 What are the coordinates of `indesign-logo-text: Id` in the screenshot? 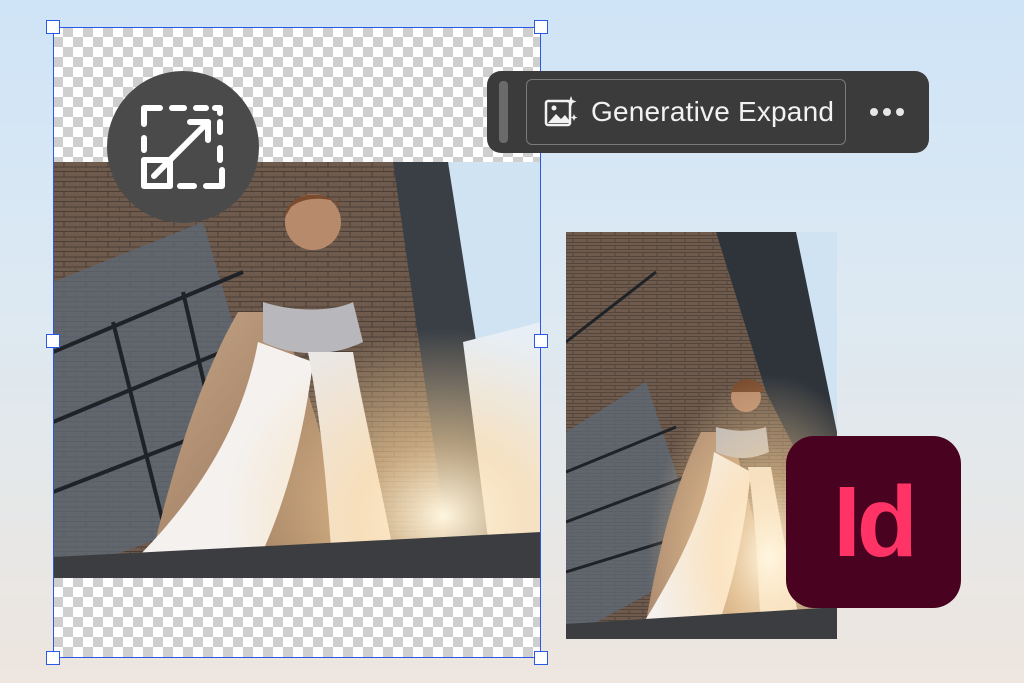 It's located at (875, 522).